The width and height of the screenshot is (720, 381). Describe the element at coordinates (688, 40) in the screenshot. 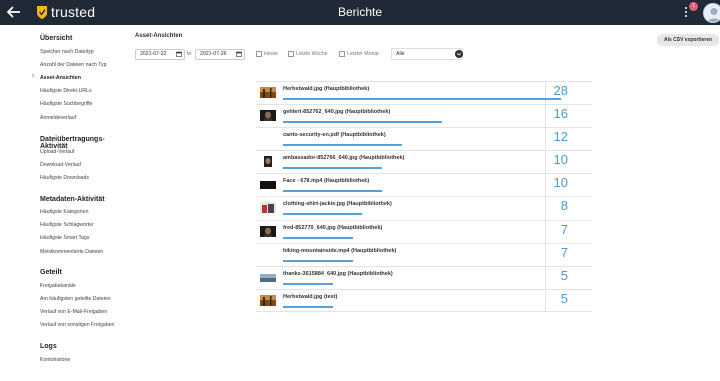

I see `export-csv-button: Als CSV exportieren` at that location.